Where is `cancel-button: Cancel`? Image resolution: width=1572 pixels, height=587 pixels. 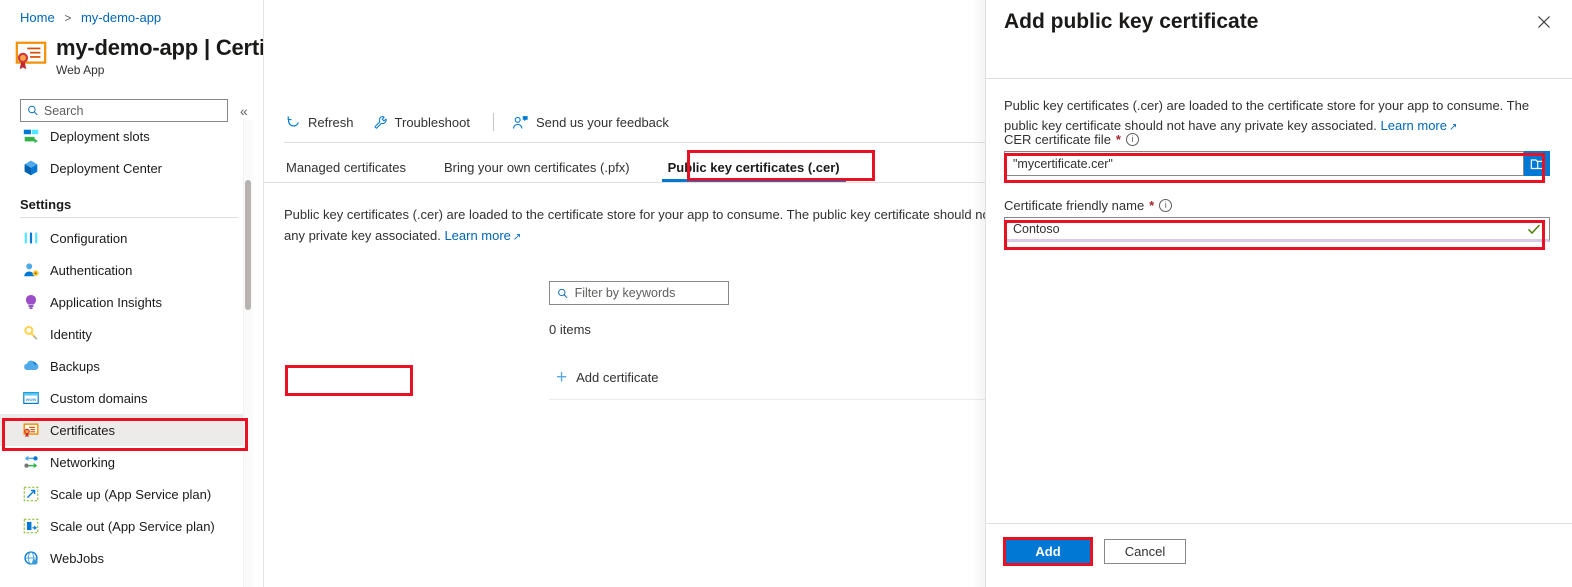 cancel-button: Cancel is located at coordinates (1145, 551).